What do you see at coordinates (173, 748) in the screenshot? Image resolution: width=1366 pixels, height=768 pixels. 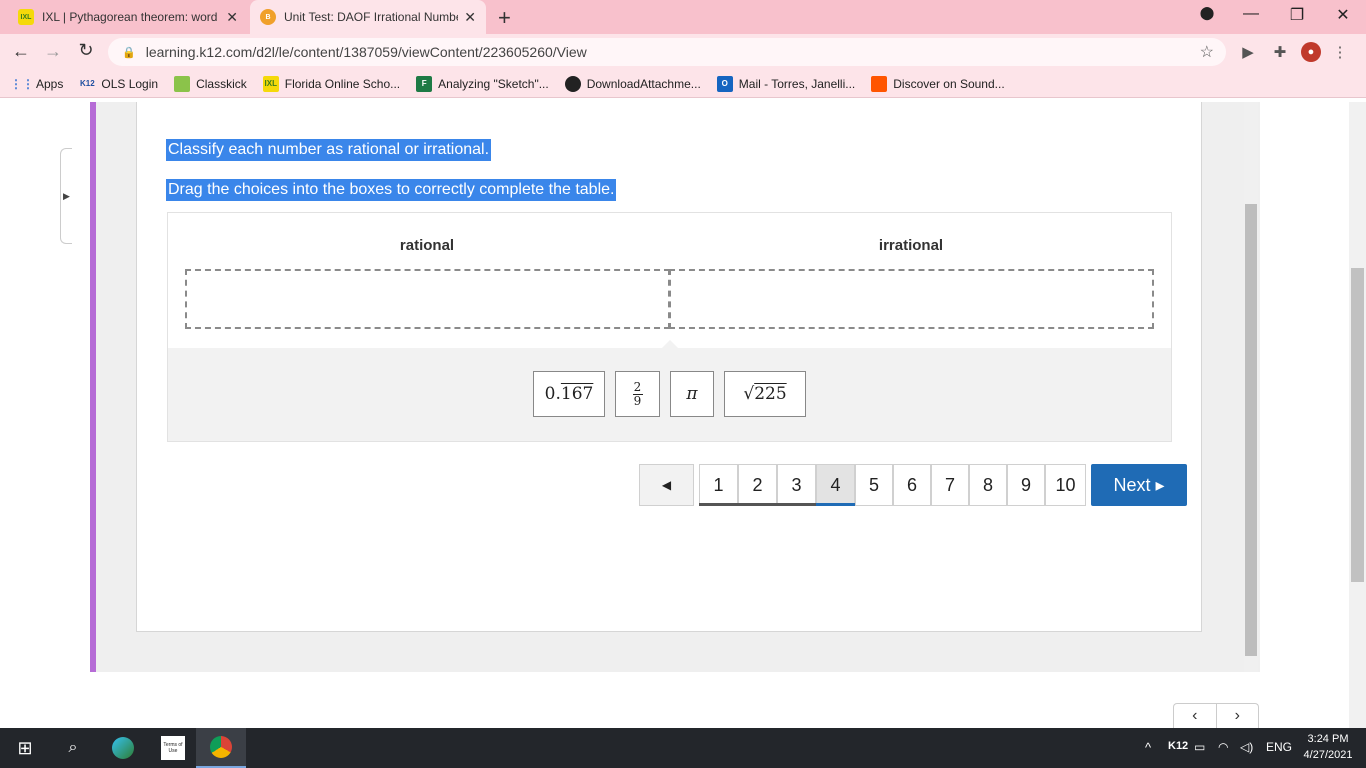 I see `terms-of-use-app-icon: Terms of Use` at bounding box center [173, 748].